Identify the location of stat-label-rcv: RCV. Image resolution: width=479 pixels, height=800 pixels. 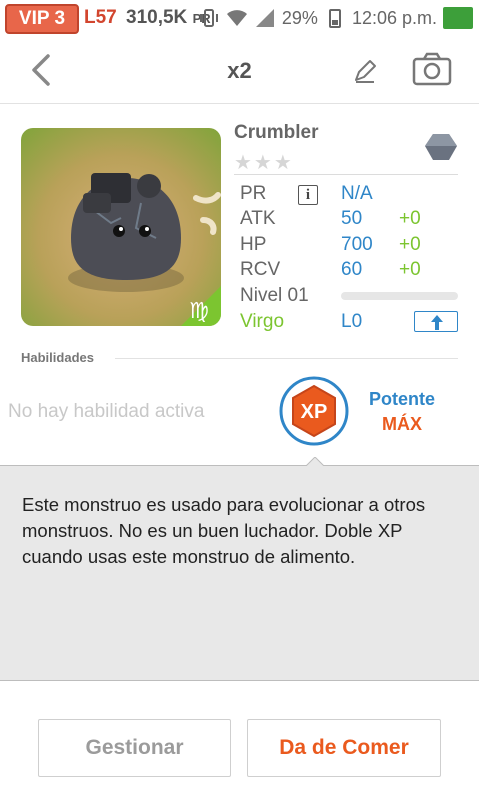
(260, 269).